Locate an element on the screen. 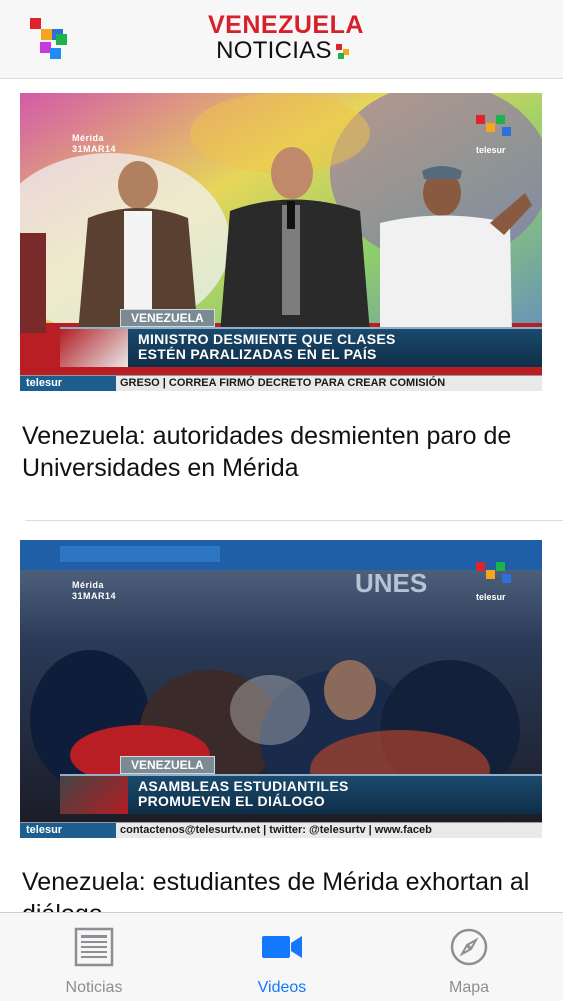 This screenshot has height=1001, width=563. headline-line2: PROMUEVEN EL DIÁLOGO is located at coordinates (231, 801).